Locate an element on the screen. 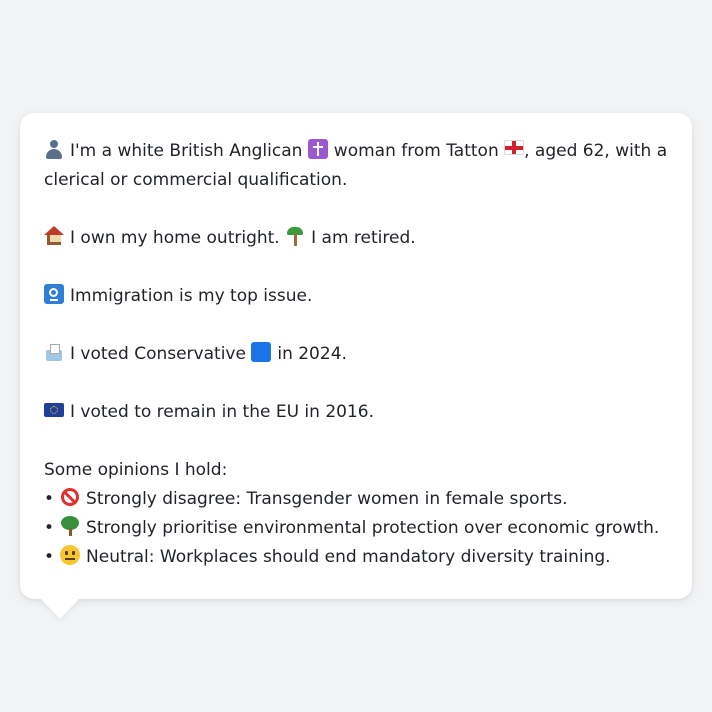  latin-cross-icon is located at coordinates (317, 149).